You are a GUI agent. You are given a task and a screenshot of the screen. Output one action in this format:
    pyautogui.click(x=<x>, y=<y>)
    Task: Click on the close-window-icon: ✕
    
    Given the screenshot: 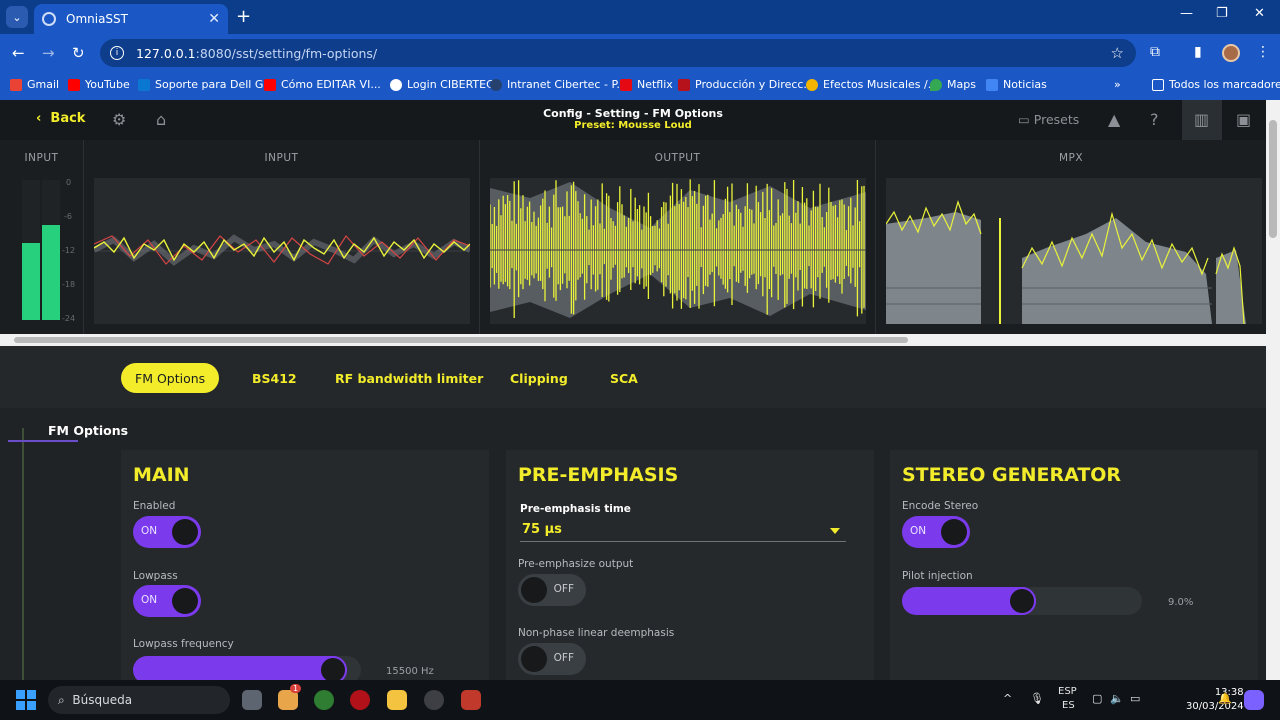 What is the action you would take?
    pyautogui.click(x=1259, y=13)
    